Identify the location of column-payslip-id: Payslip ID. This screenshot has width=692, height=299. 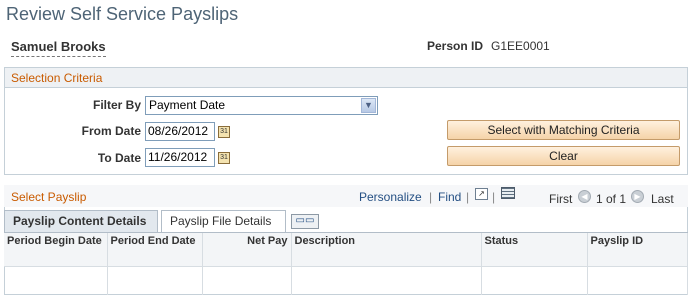
(637, 250).